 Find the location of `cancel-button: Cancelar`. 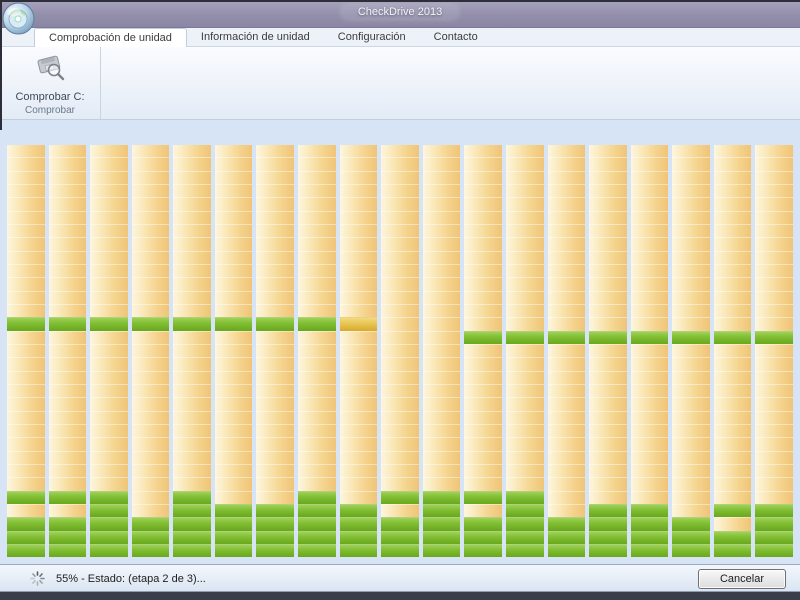

cancel-button: Cancelar is located at coordinates (742, 579).